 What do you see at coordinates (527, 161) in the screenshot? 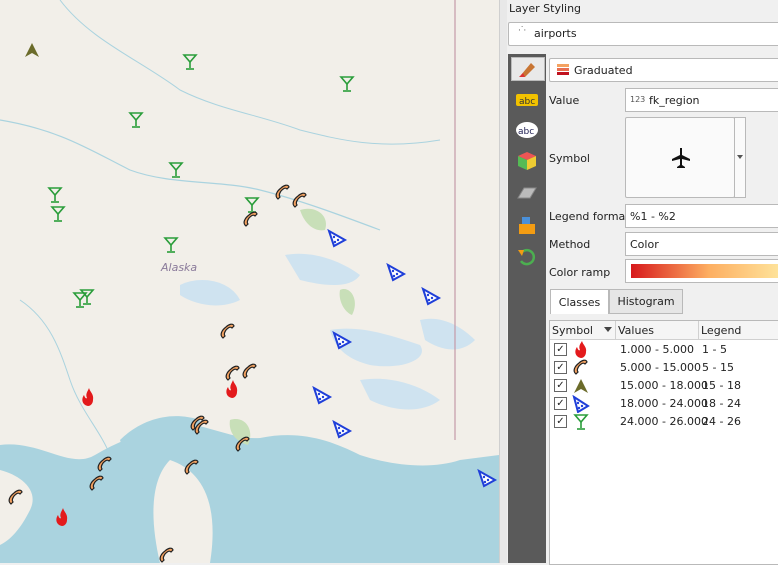
I see `3d-view-icon` at bounding box center [527, 161].